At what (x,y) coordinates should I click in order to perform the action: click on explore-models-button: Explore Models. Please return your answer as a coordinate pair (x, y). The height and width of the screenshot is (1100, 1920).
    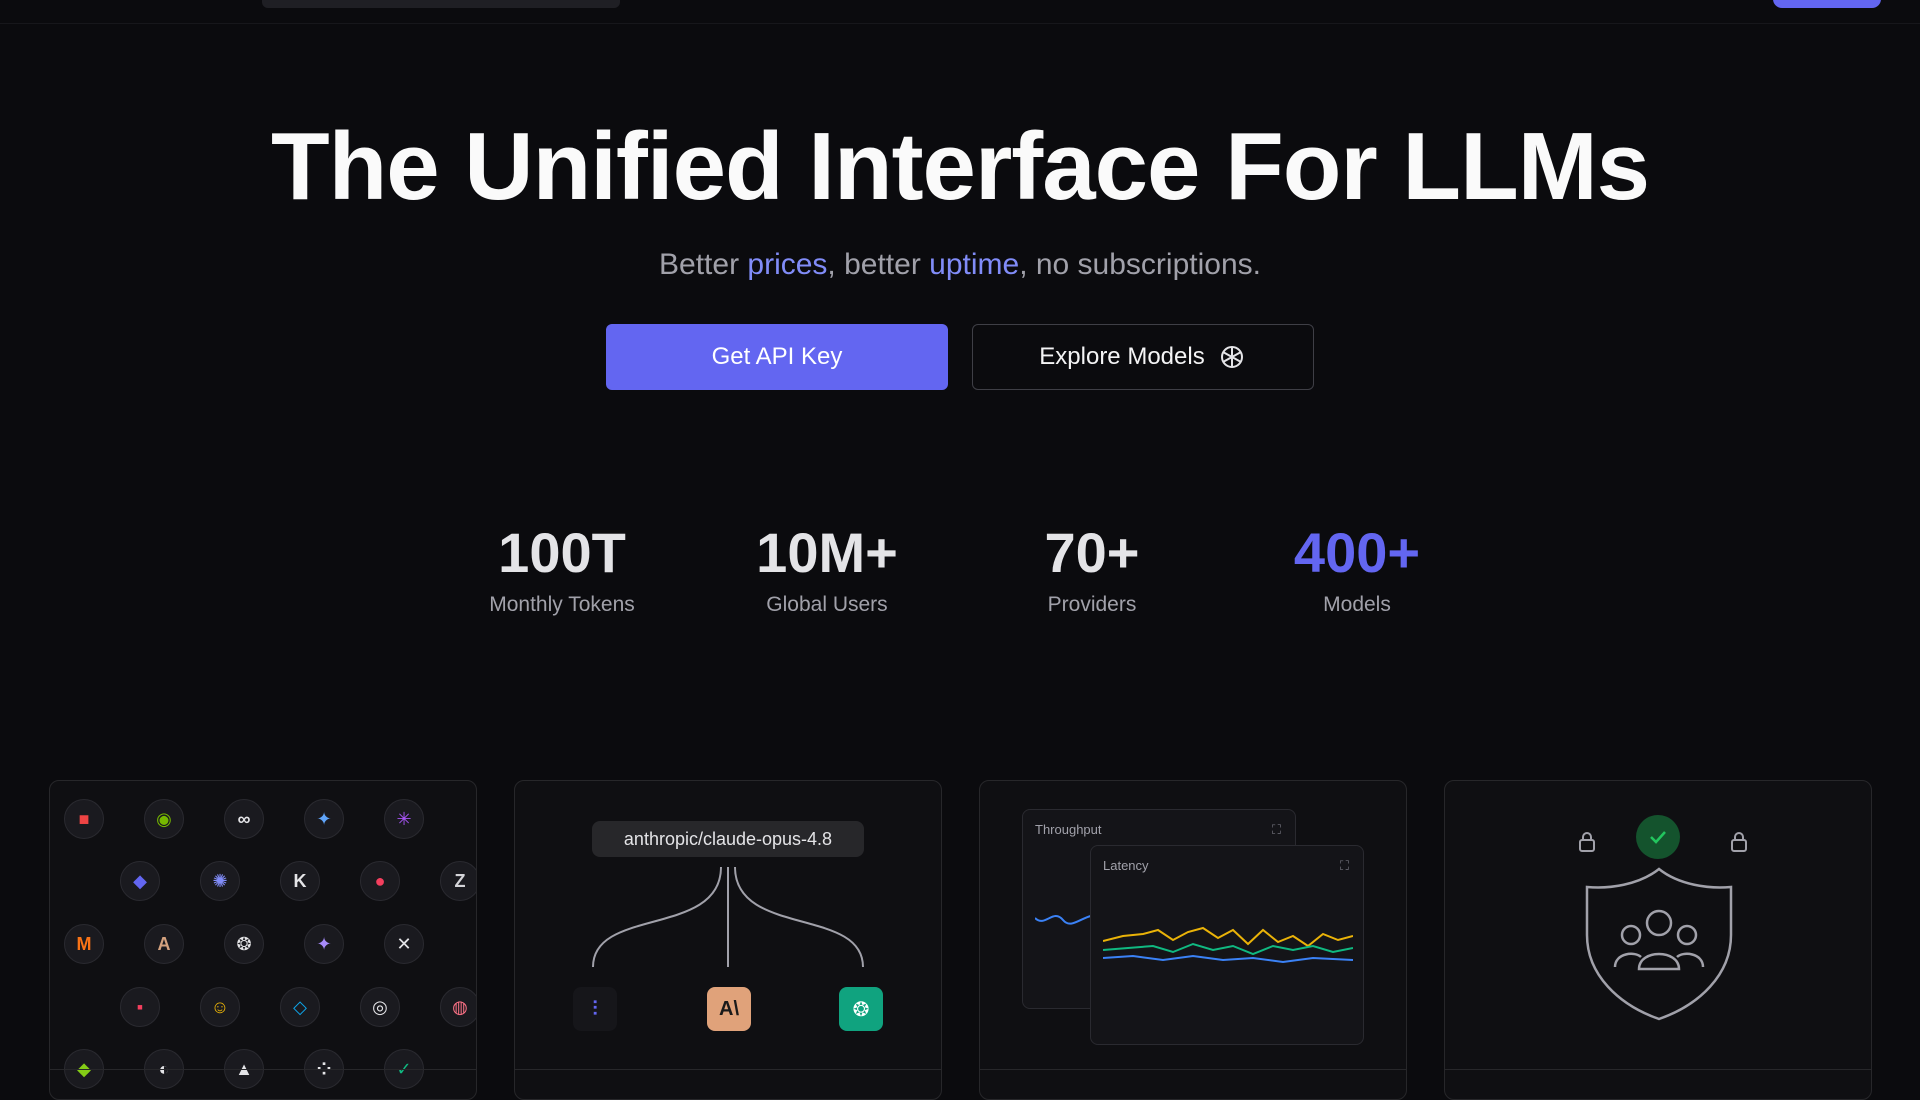
    Looking at the image, I should click on (1143, 357).